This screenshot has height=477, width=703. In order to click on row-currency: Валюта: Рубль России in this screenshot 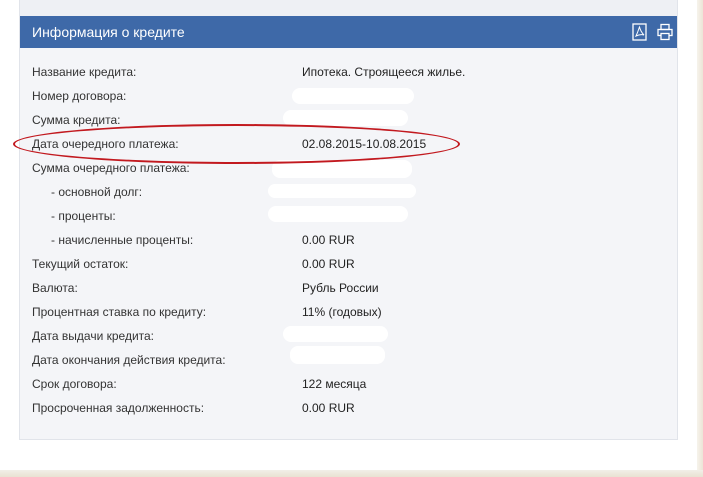, I will do `click(348, 288)`.